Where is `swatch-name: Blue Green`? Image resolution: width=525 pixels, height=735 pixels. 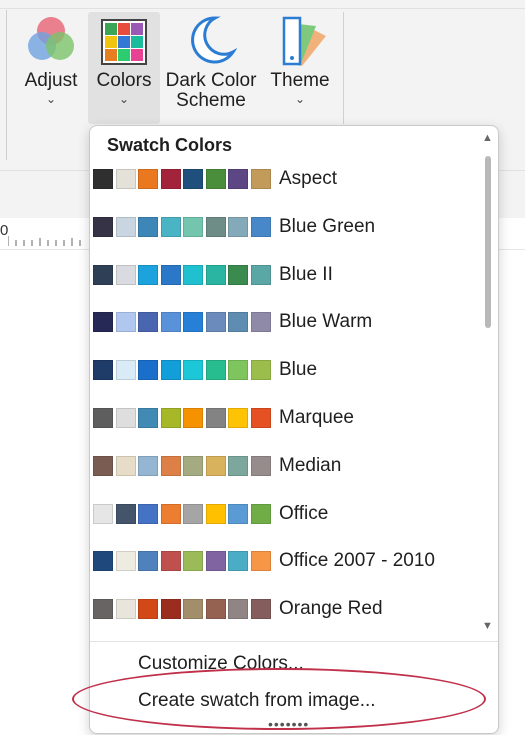 swatch-name: Blue Green is located at coordinates (327, 226).